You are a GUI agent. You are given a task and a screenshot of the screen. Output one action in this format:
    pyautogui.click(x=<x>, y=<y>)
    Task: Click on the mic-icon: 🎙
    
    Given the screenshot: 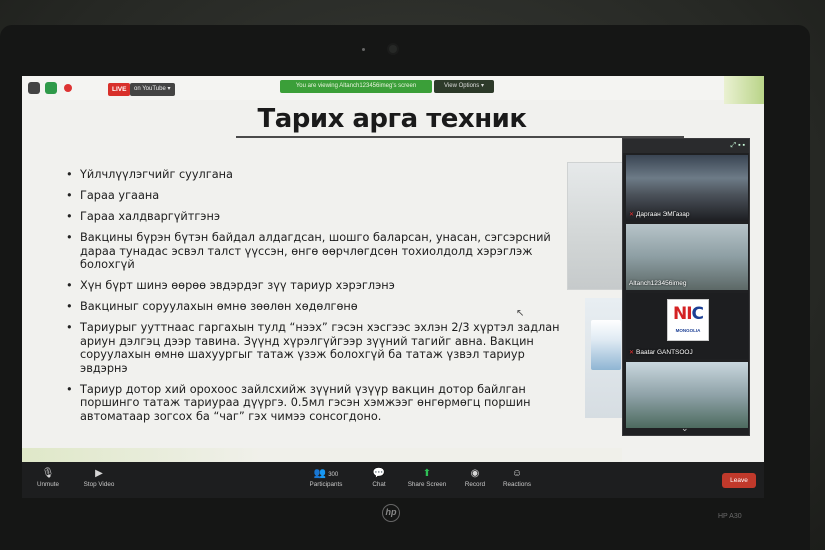 What is the action you would take?
    pyautogui.click(x=48, y=473)
    